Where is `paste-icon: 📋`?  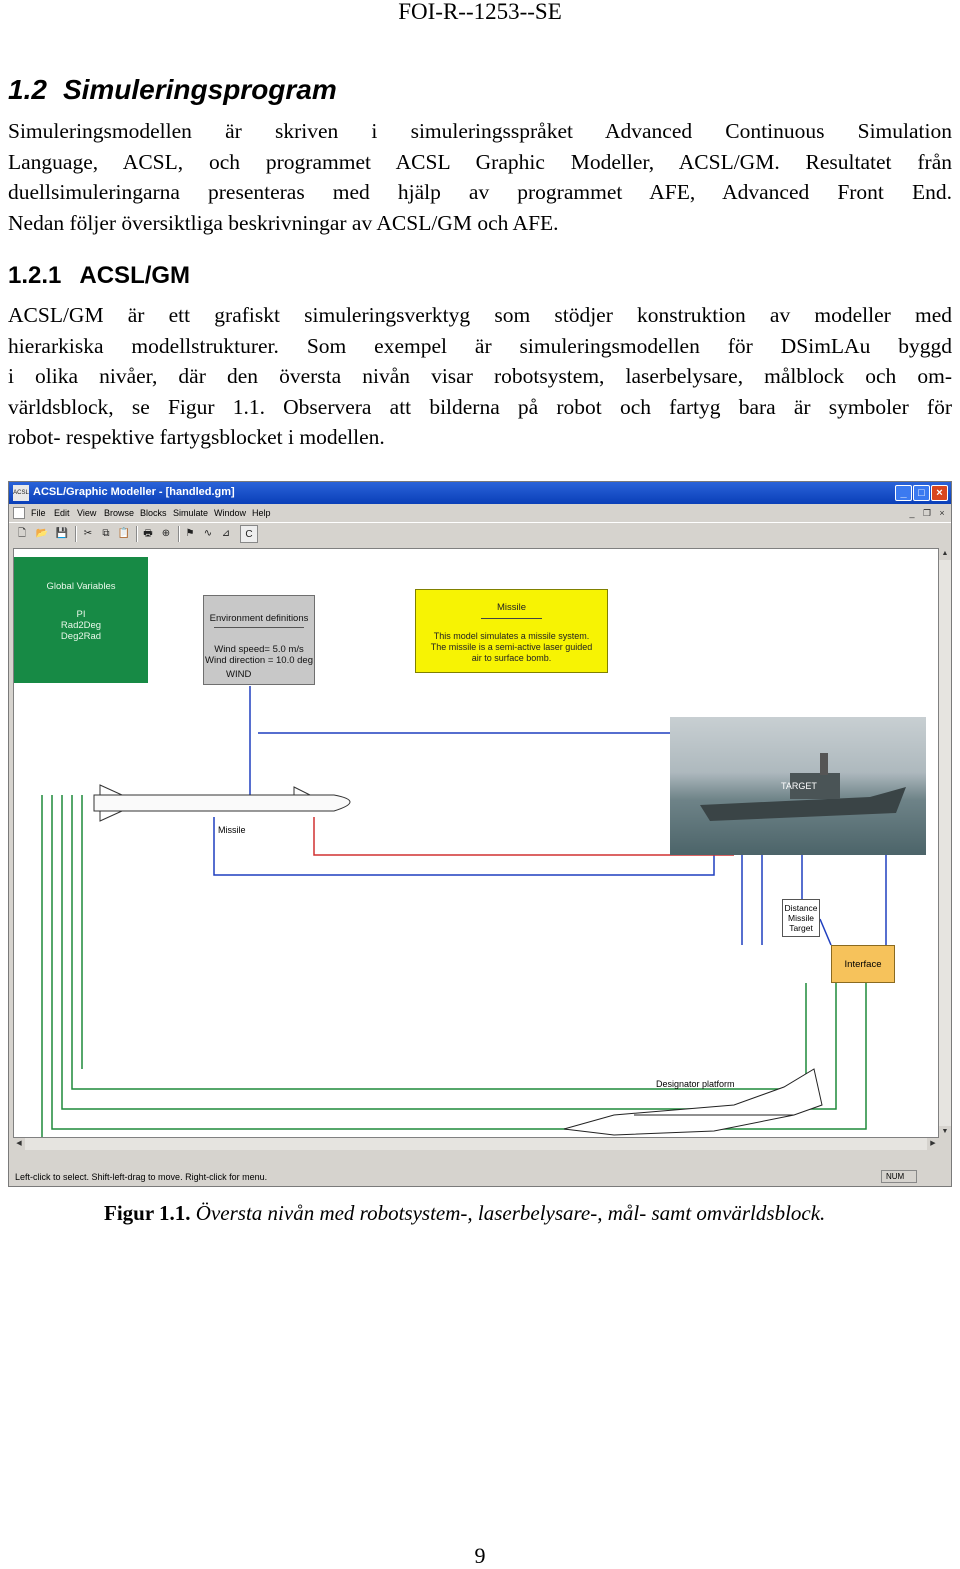 paste-icon: 📋 is located at coordinates (124, 534).